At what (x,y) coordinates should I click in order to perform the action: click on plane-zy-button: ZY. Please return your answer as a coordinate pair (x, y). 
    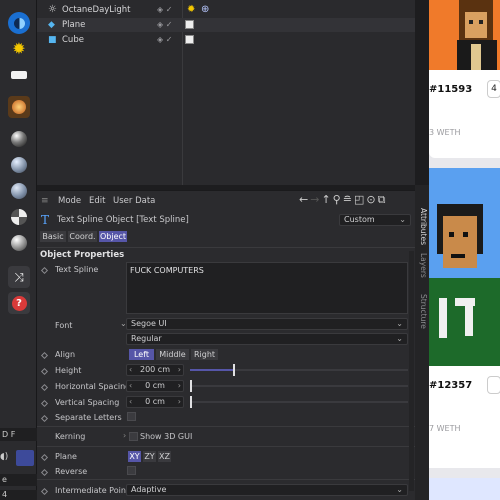
    Looking at the image, I should click on (149, 456).